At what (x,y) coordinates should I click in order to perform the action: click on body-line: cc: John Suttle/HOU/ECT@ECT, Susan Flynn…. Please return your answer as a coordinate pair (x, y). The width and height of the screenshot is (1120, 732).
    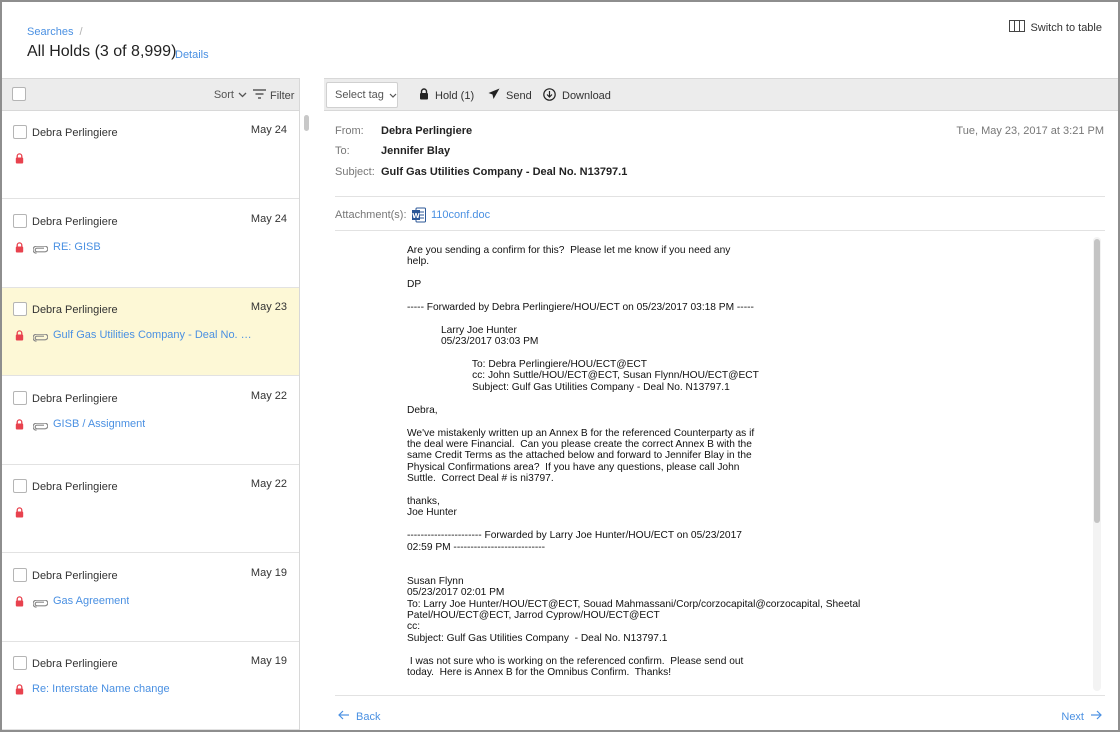
    Looking at the image, I should click on (583, 376).